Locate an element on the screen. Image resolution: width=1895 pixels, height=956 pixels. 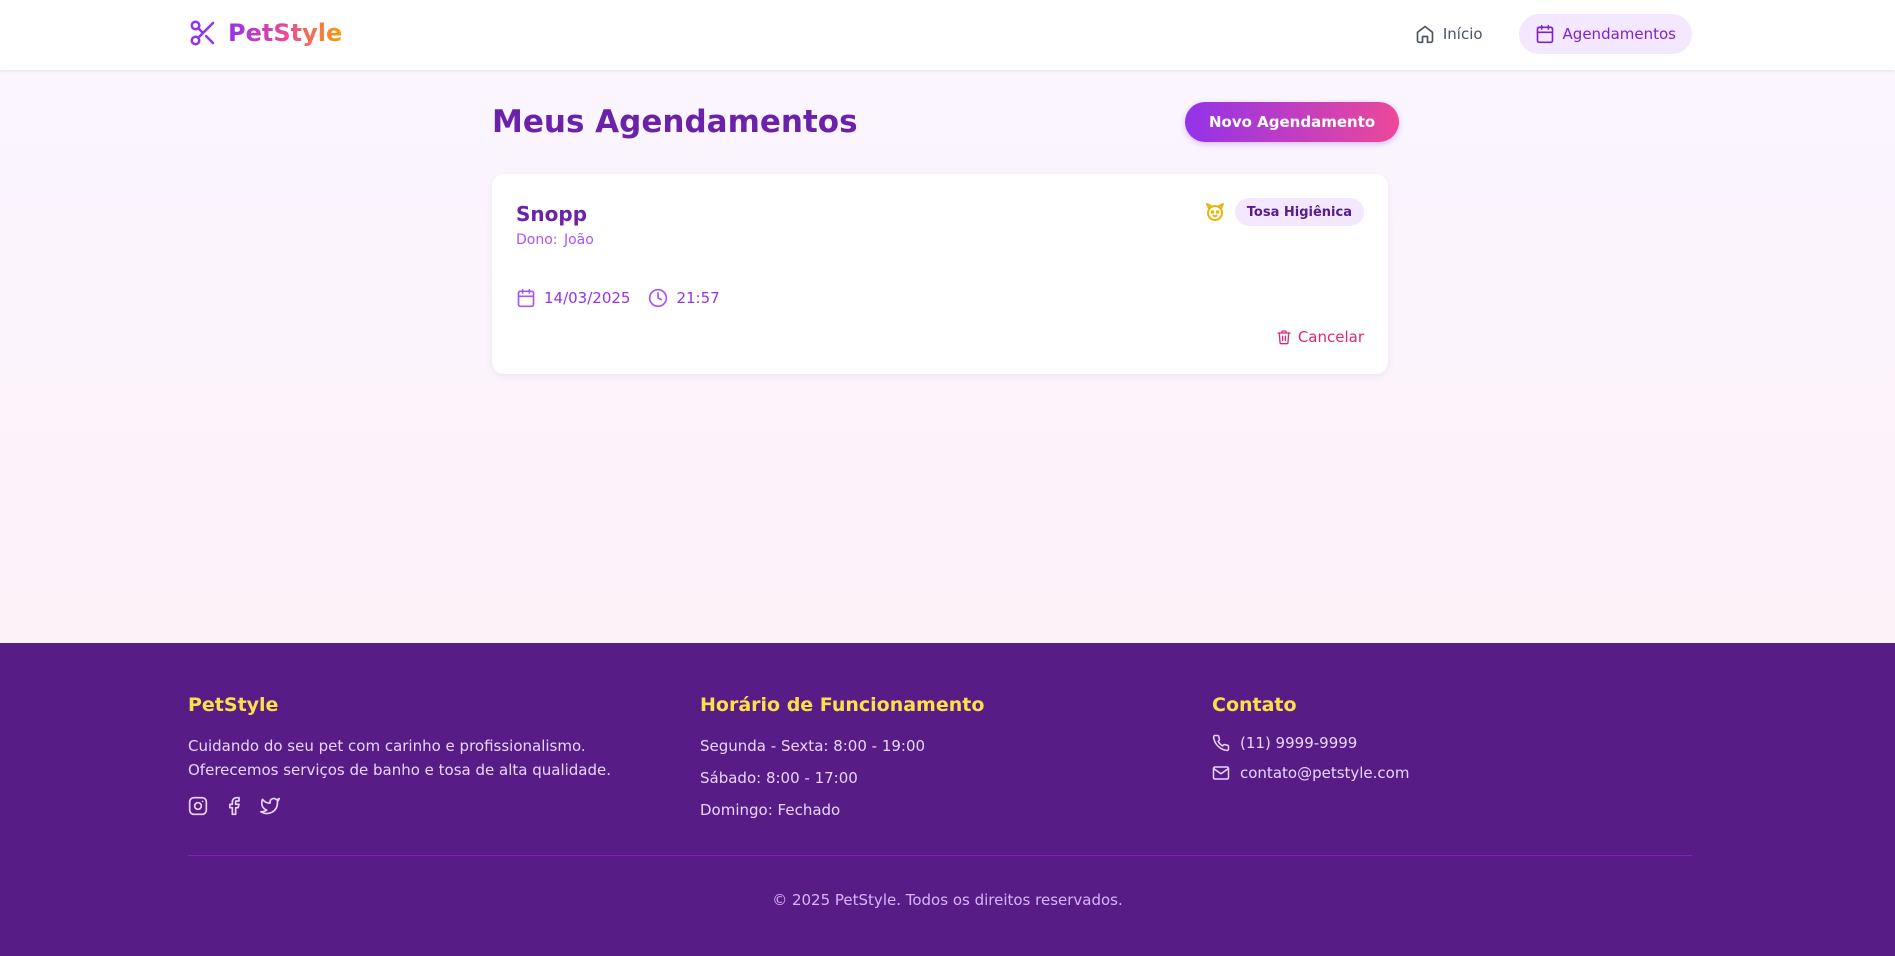
twitter-icon is located at coordinates (270, 806).